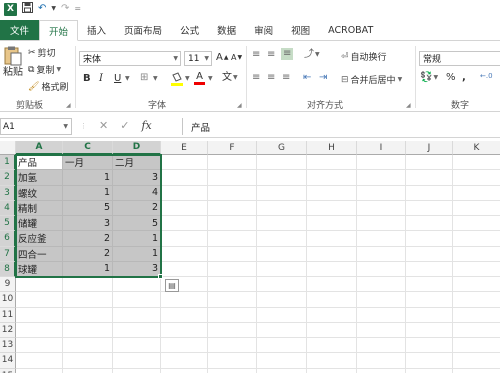 This screenshot has height=373, width=500. Describe the element at coordinates (8, 330) in the screenshot. I see `row-header: 12` at that location.